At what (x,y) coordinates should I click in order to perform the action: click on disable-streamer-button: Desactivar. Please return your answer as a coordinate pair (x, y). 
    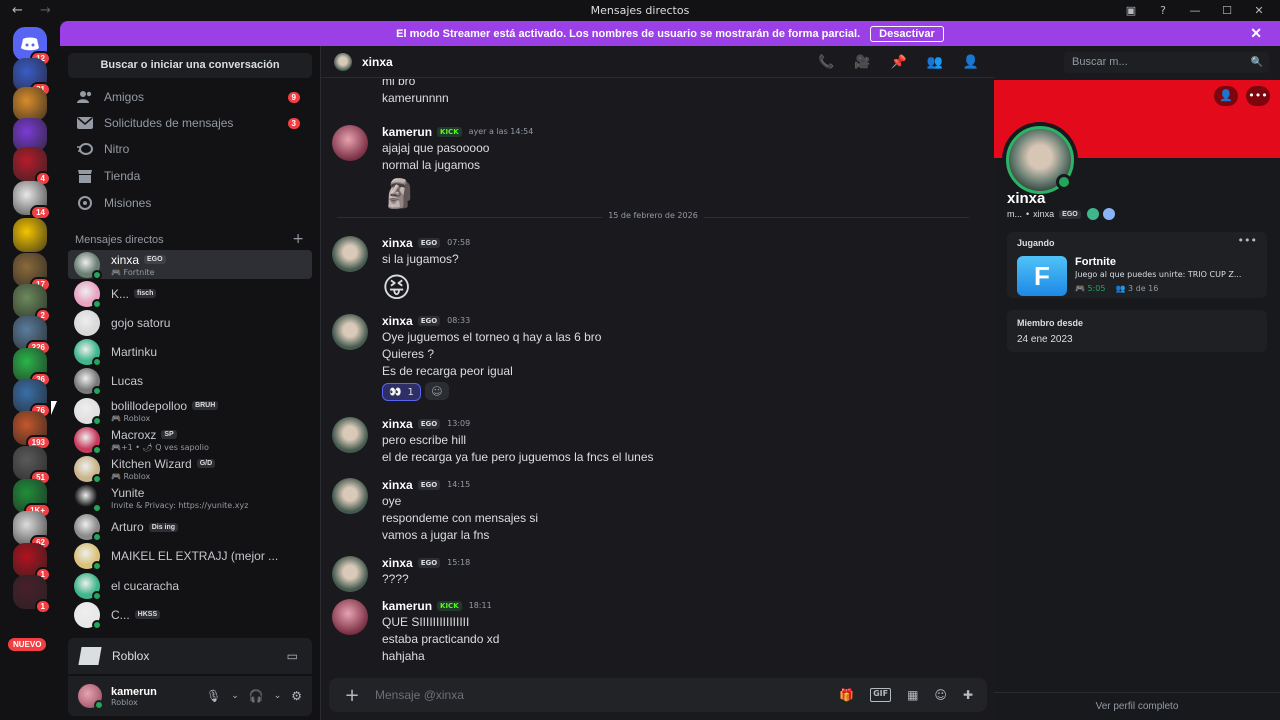
    Looking at the image, I should click on (907, 33).